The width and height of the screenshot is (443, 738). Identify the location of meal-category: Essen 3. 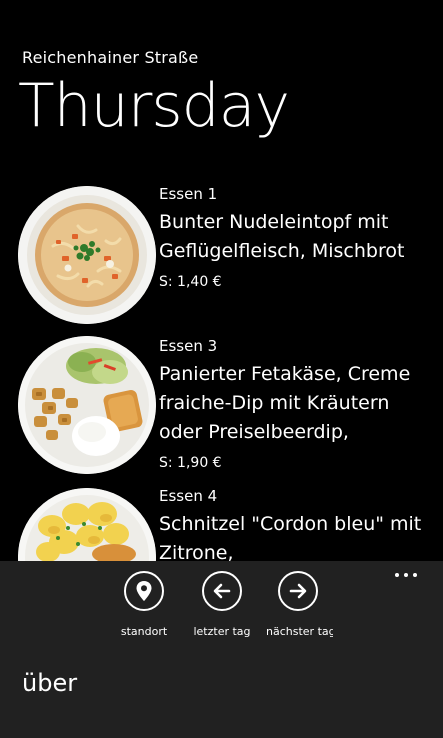
(188, 346).